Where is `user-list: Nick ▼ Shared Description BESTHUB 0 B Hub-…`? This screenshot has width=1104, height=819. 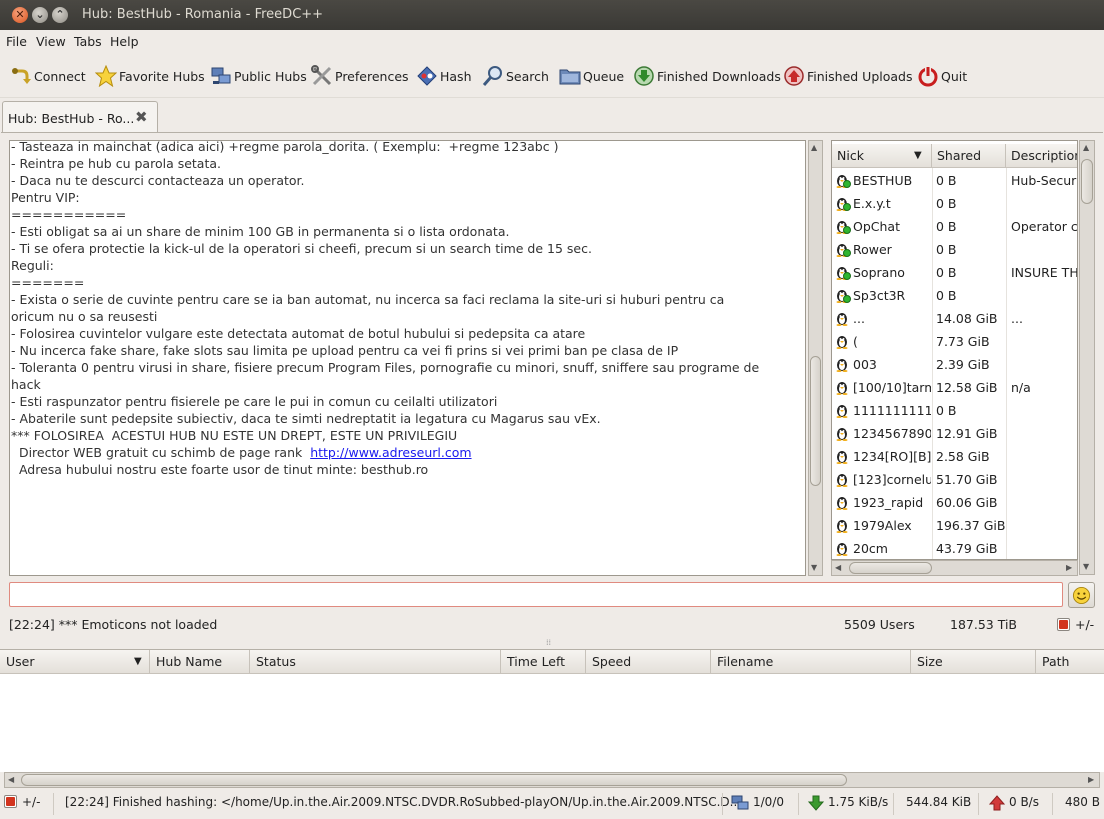 user-list: Nick ▼ Shared Description BESTHUB 0 B Hub-… is located at coordinates (954, 350).